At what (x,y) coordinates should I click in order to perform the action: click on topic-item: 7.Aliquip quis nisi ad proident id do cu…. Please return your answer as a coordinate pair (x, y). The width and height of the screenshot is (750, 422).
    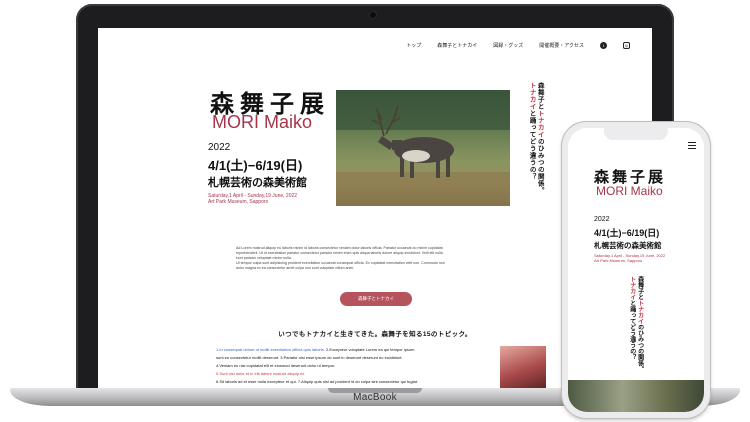
    Looking at the image, I should click on (358, 381).